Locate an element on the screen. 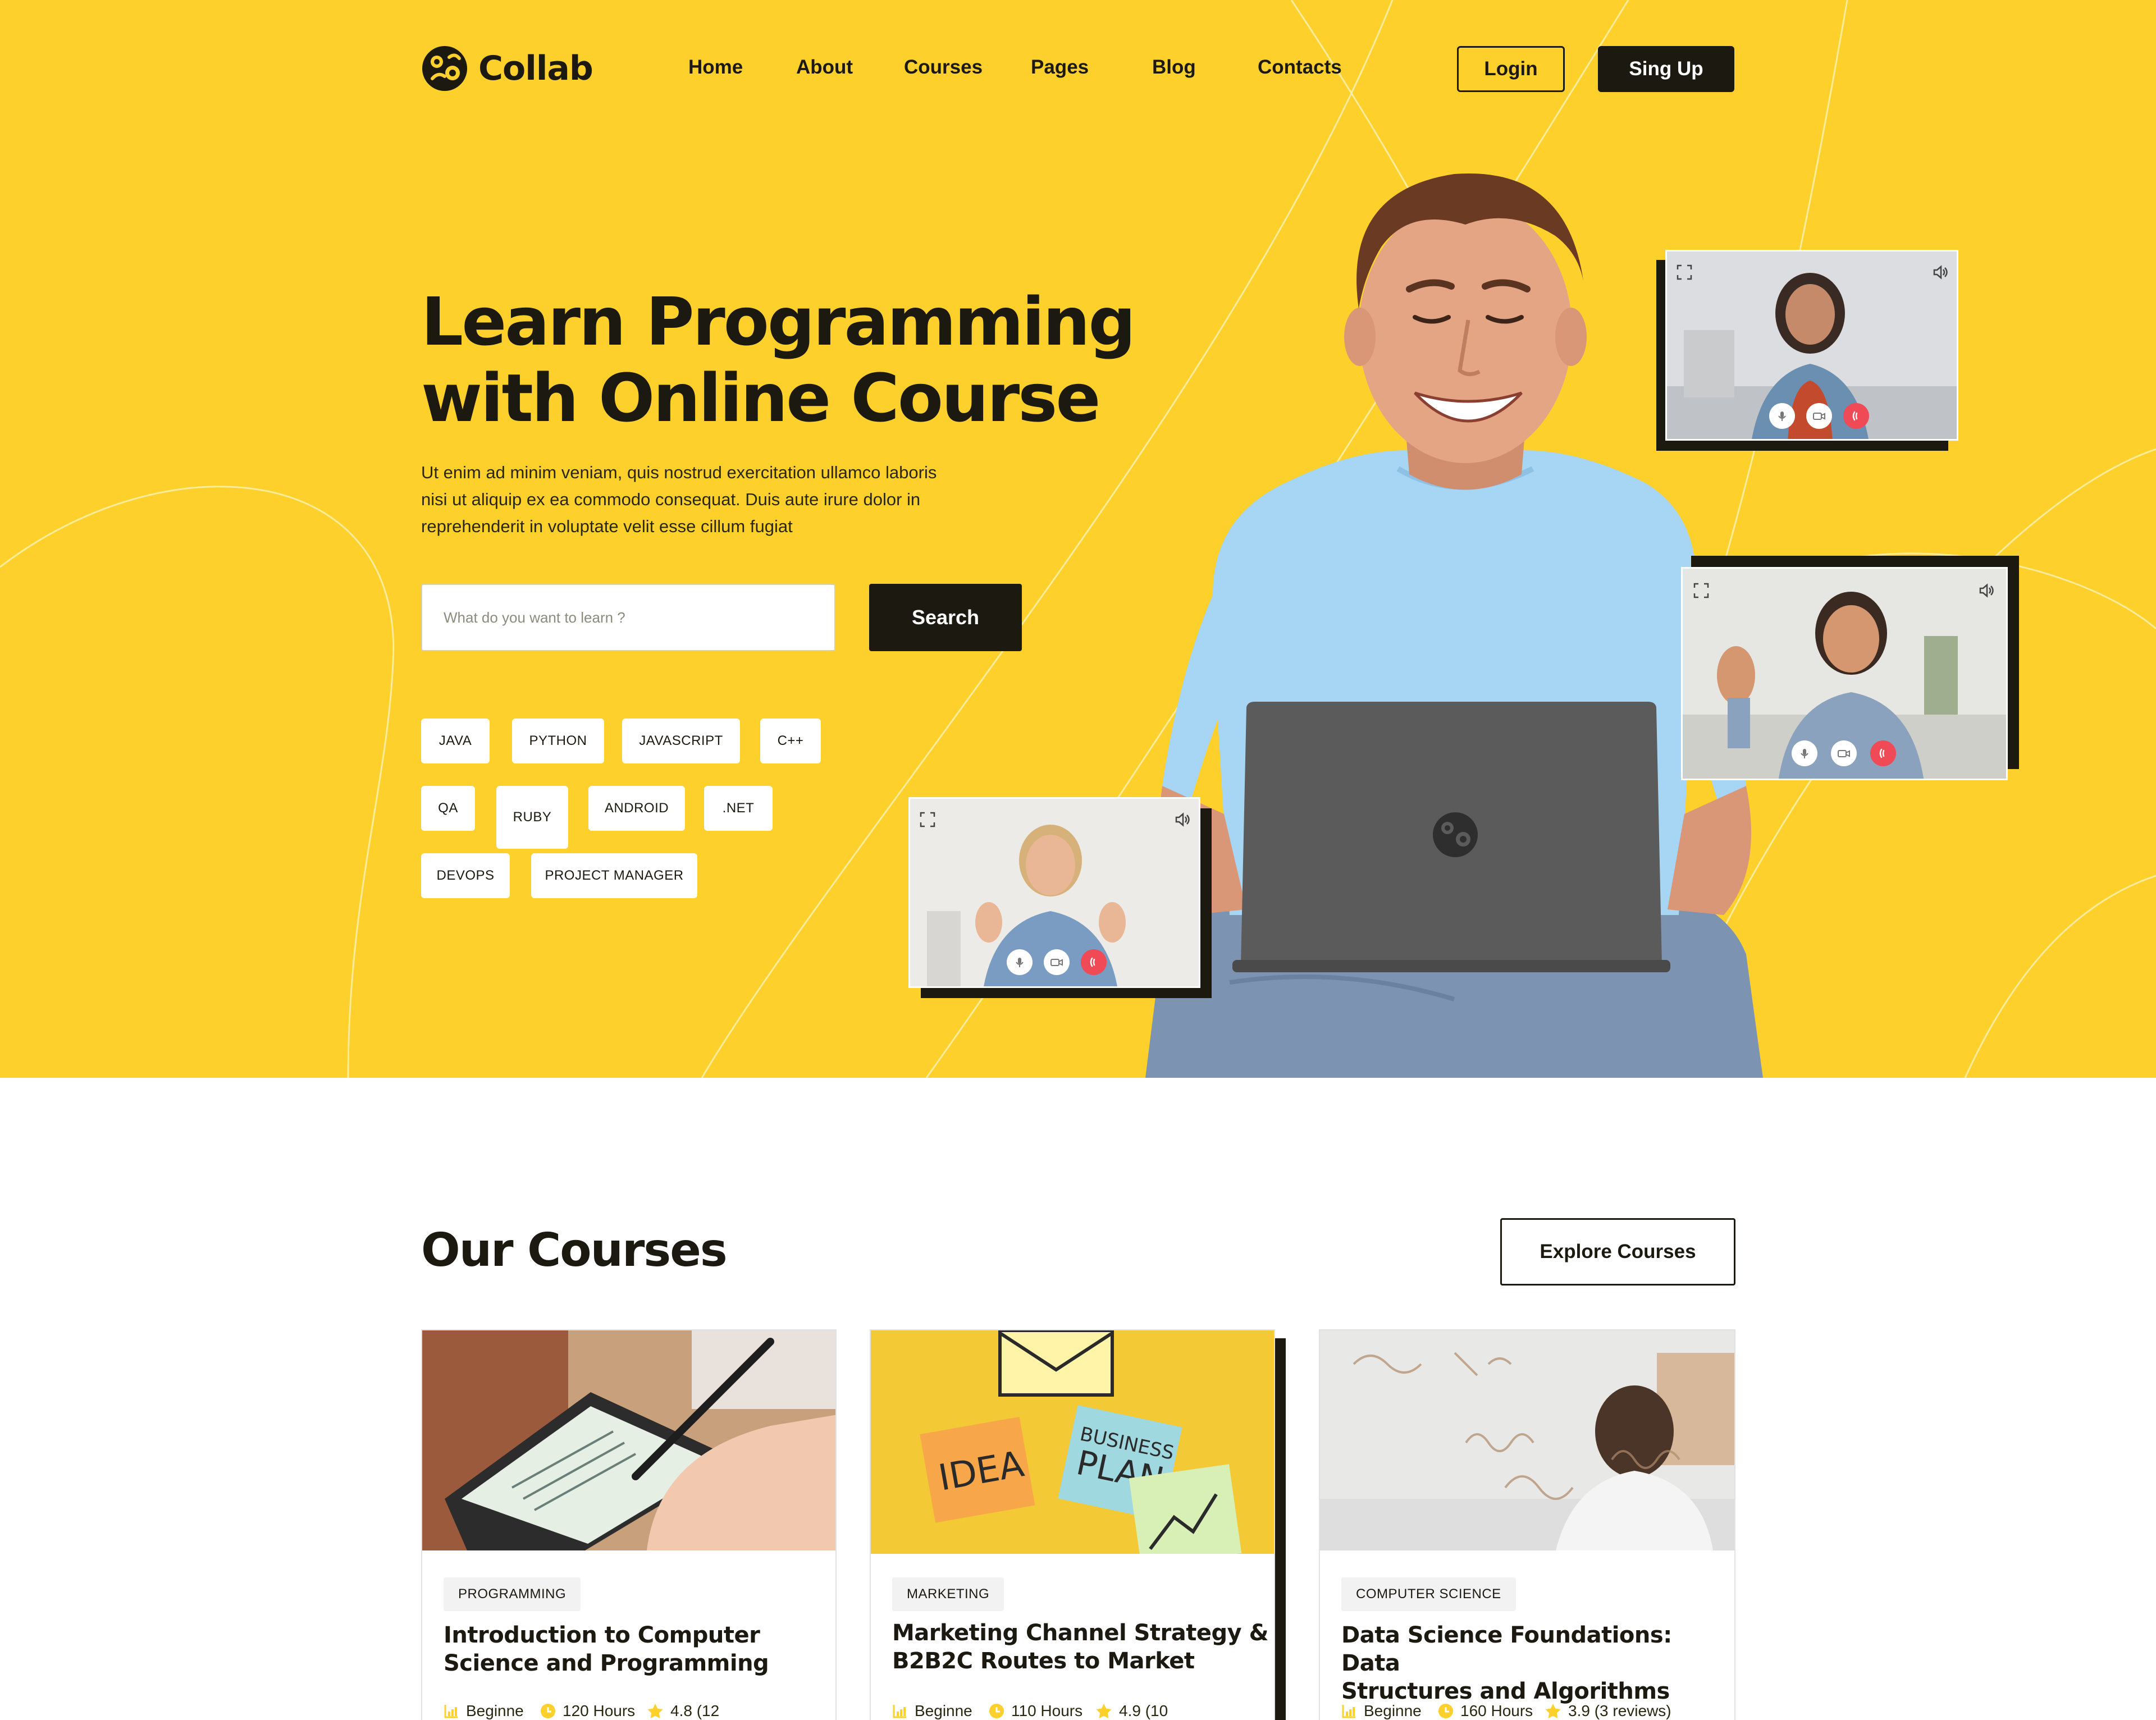  course-category: COMPUTER SCIENCE is located at coordinates (1428, 1594).